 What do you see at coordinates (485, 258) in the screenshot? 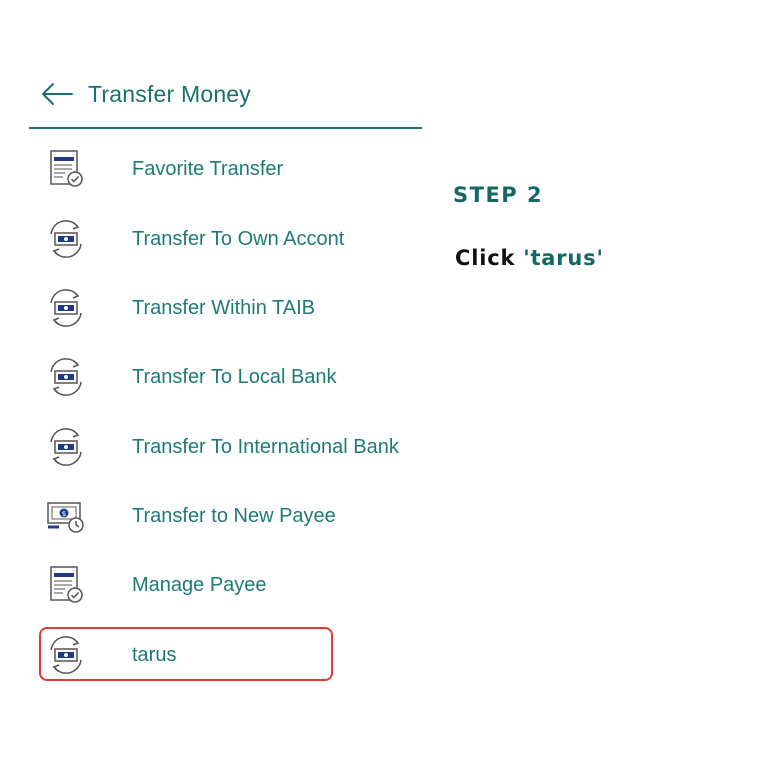
I see `instruction-prefix: Click` at bounding box center [485, 258].